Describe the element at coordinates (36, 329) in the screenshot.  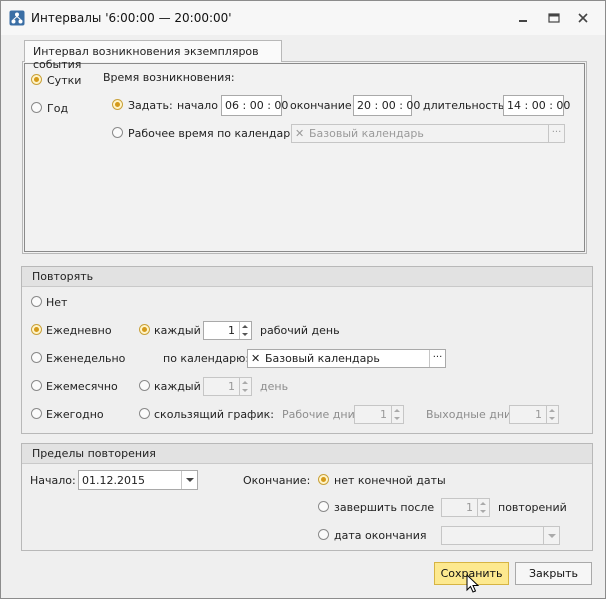
I see `repeat-daily-radio` at that location.